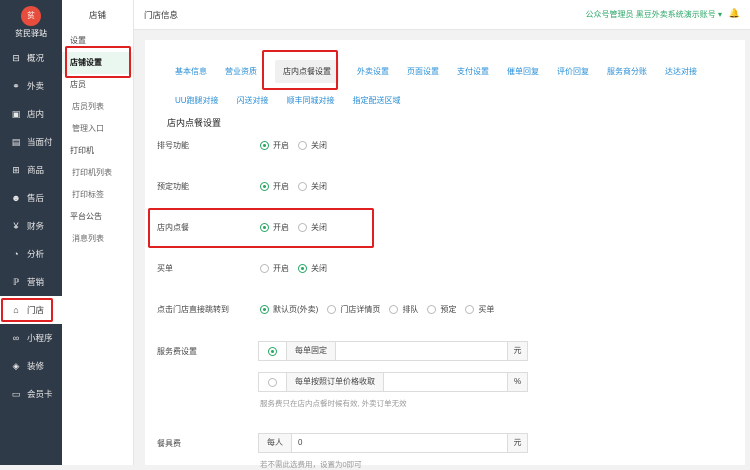  I want to click on tab-0: 基本信息, so click(191, 71).